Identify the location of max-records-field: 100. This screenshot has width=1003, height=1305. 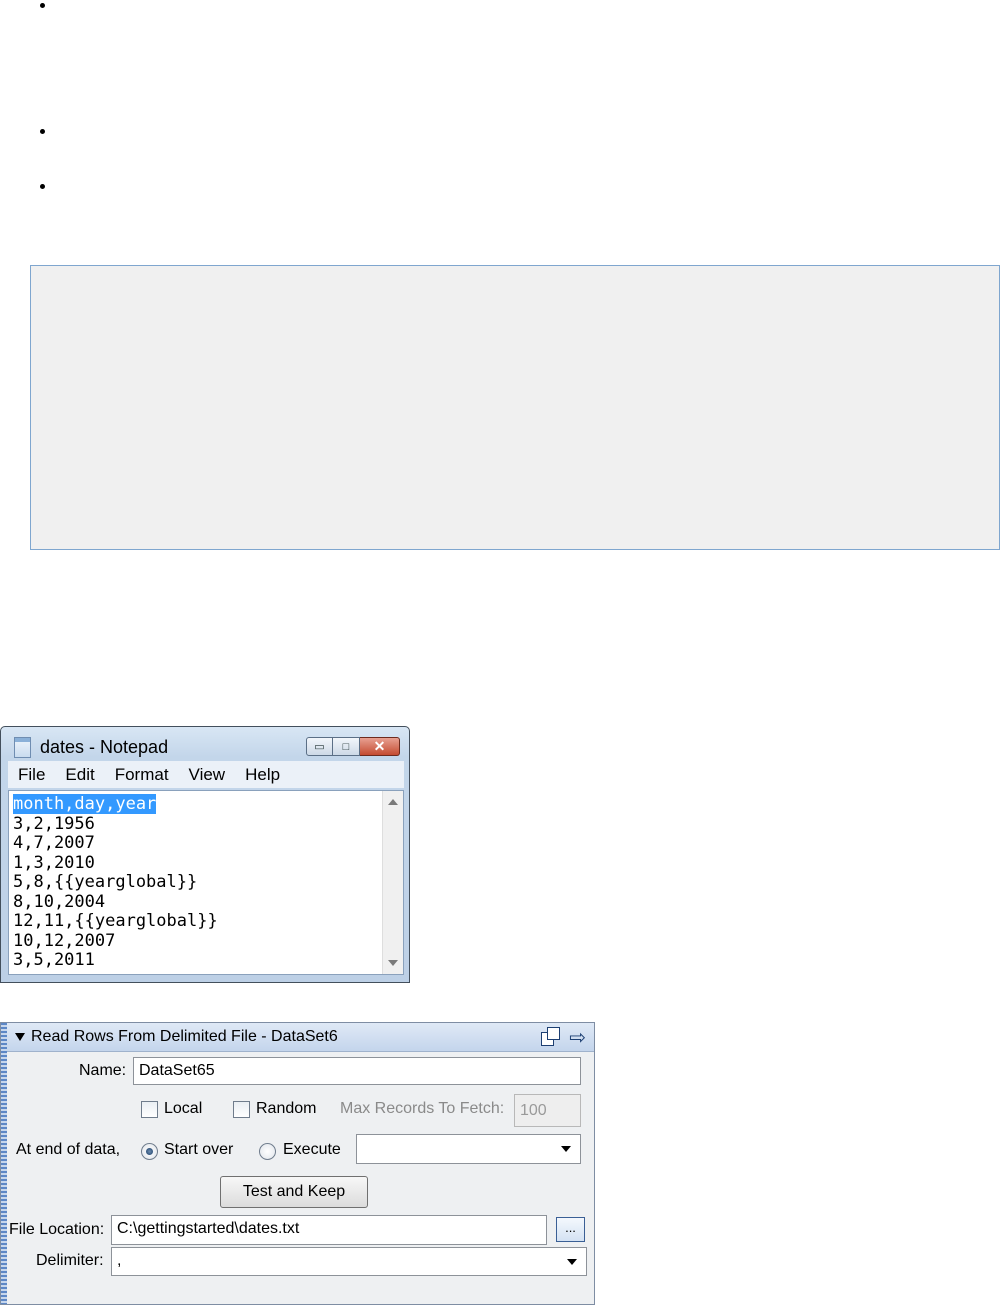
(547, 1110).